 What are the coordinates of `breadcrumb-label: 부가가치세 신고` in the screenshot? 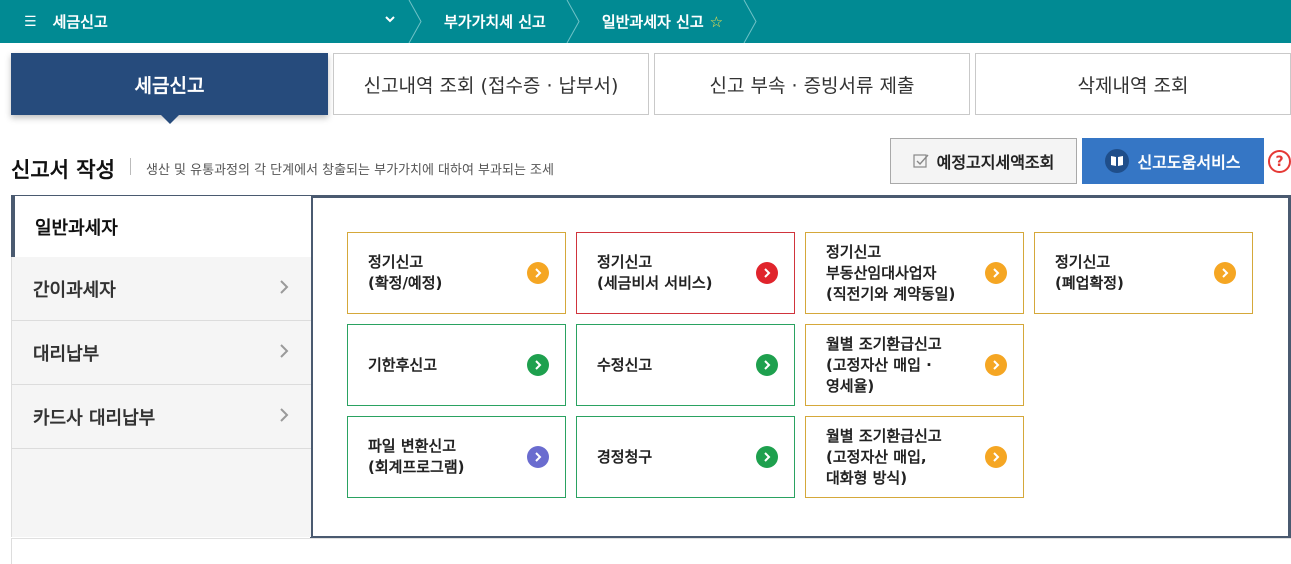 It's located at (495, 22).